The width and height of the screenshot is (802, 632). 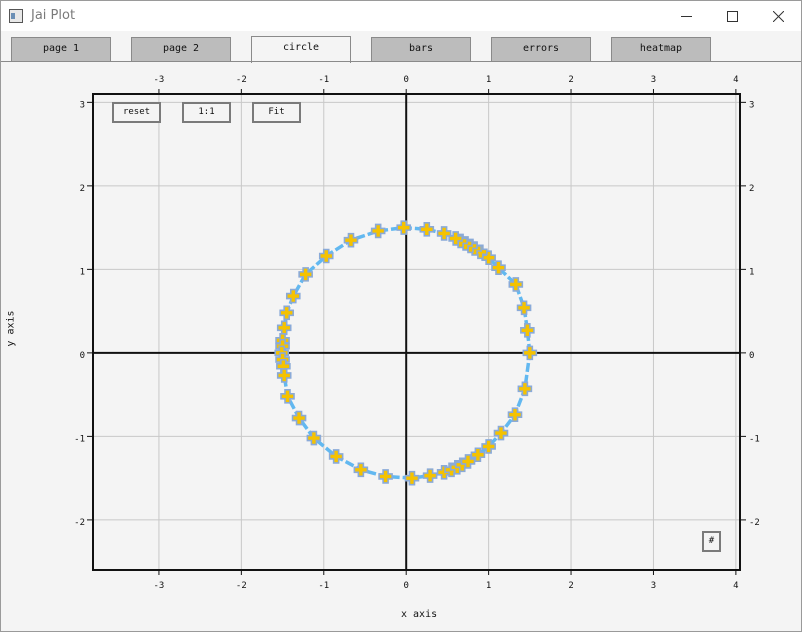 What do you see at coordinates (82, 105) in the screenshot?
I see `y-tick-label-left: 3` at bounding box center [82, 105].